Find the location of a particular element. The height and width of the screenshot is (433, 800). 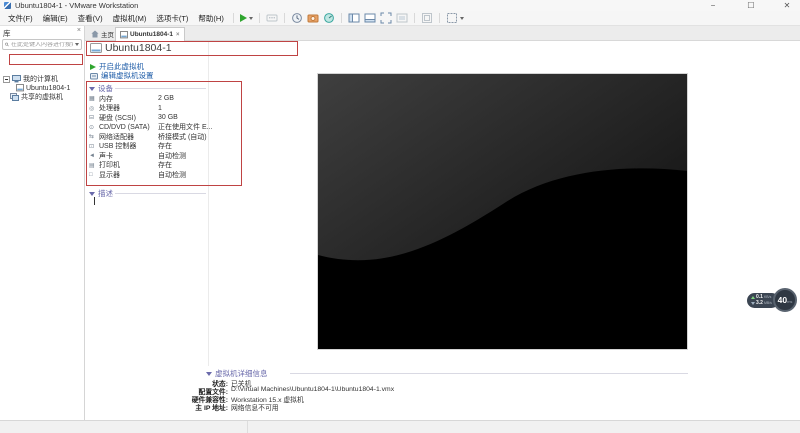

sidebar-panel-icon is located at coordinates (354, 18).